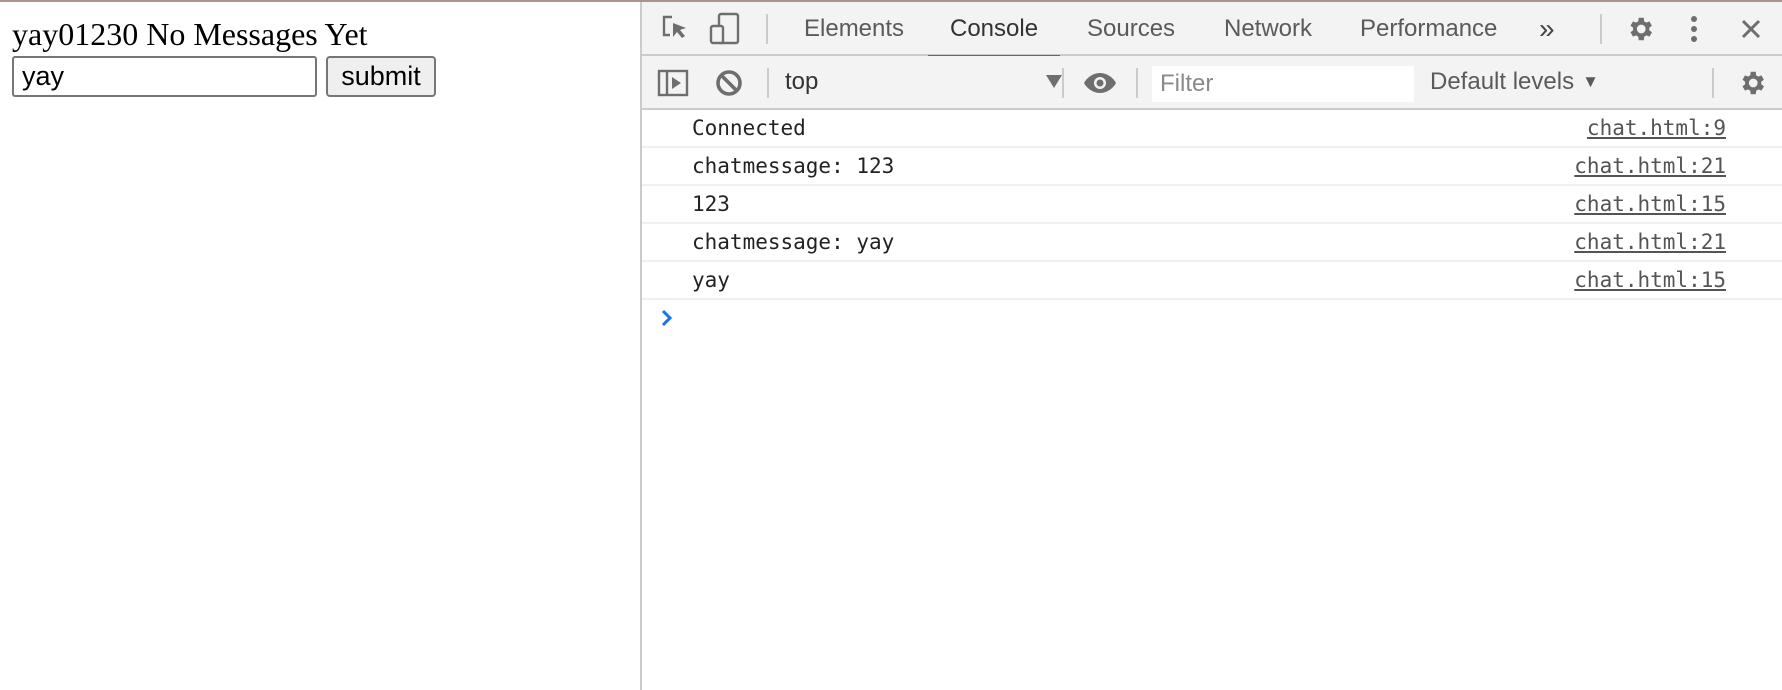  I want to click on console-prompt, so click(1212, 320).